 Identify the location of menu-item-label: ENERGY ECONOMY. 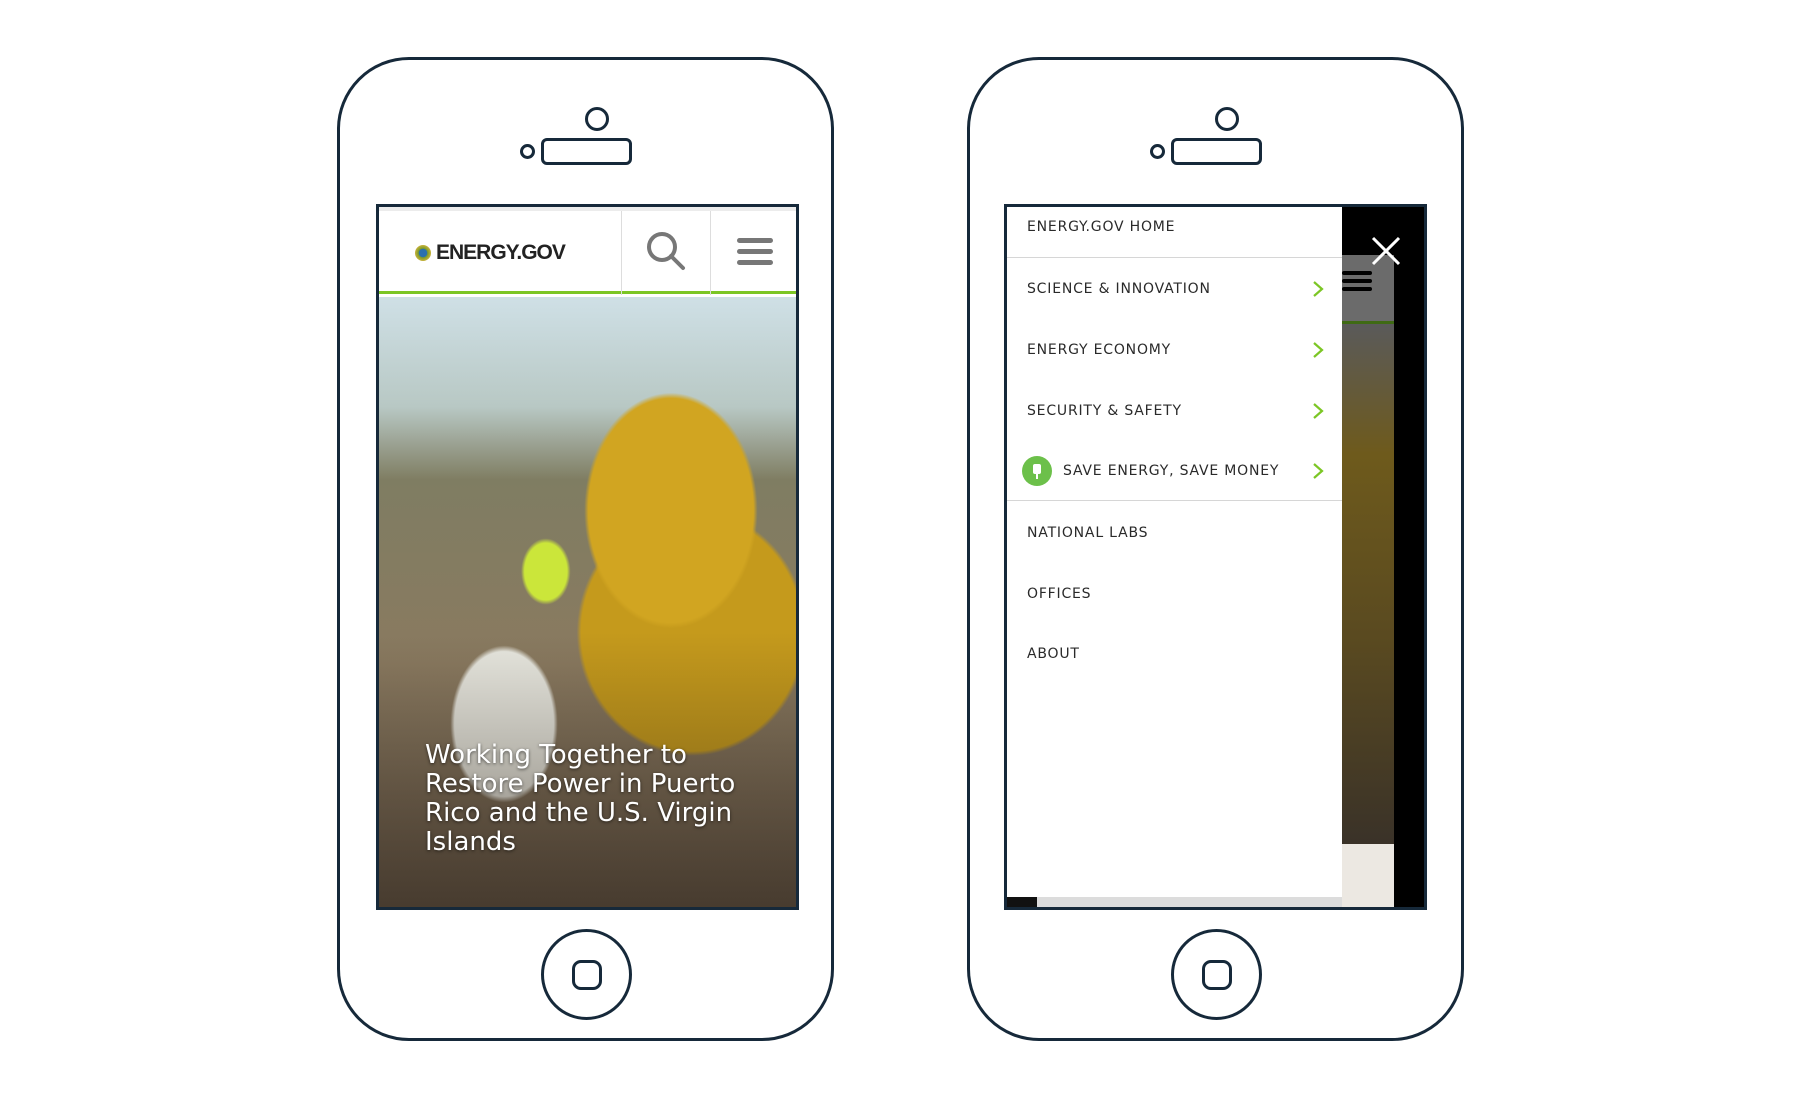
(1099, 350).